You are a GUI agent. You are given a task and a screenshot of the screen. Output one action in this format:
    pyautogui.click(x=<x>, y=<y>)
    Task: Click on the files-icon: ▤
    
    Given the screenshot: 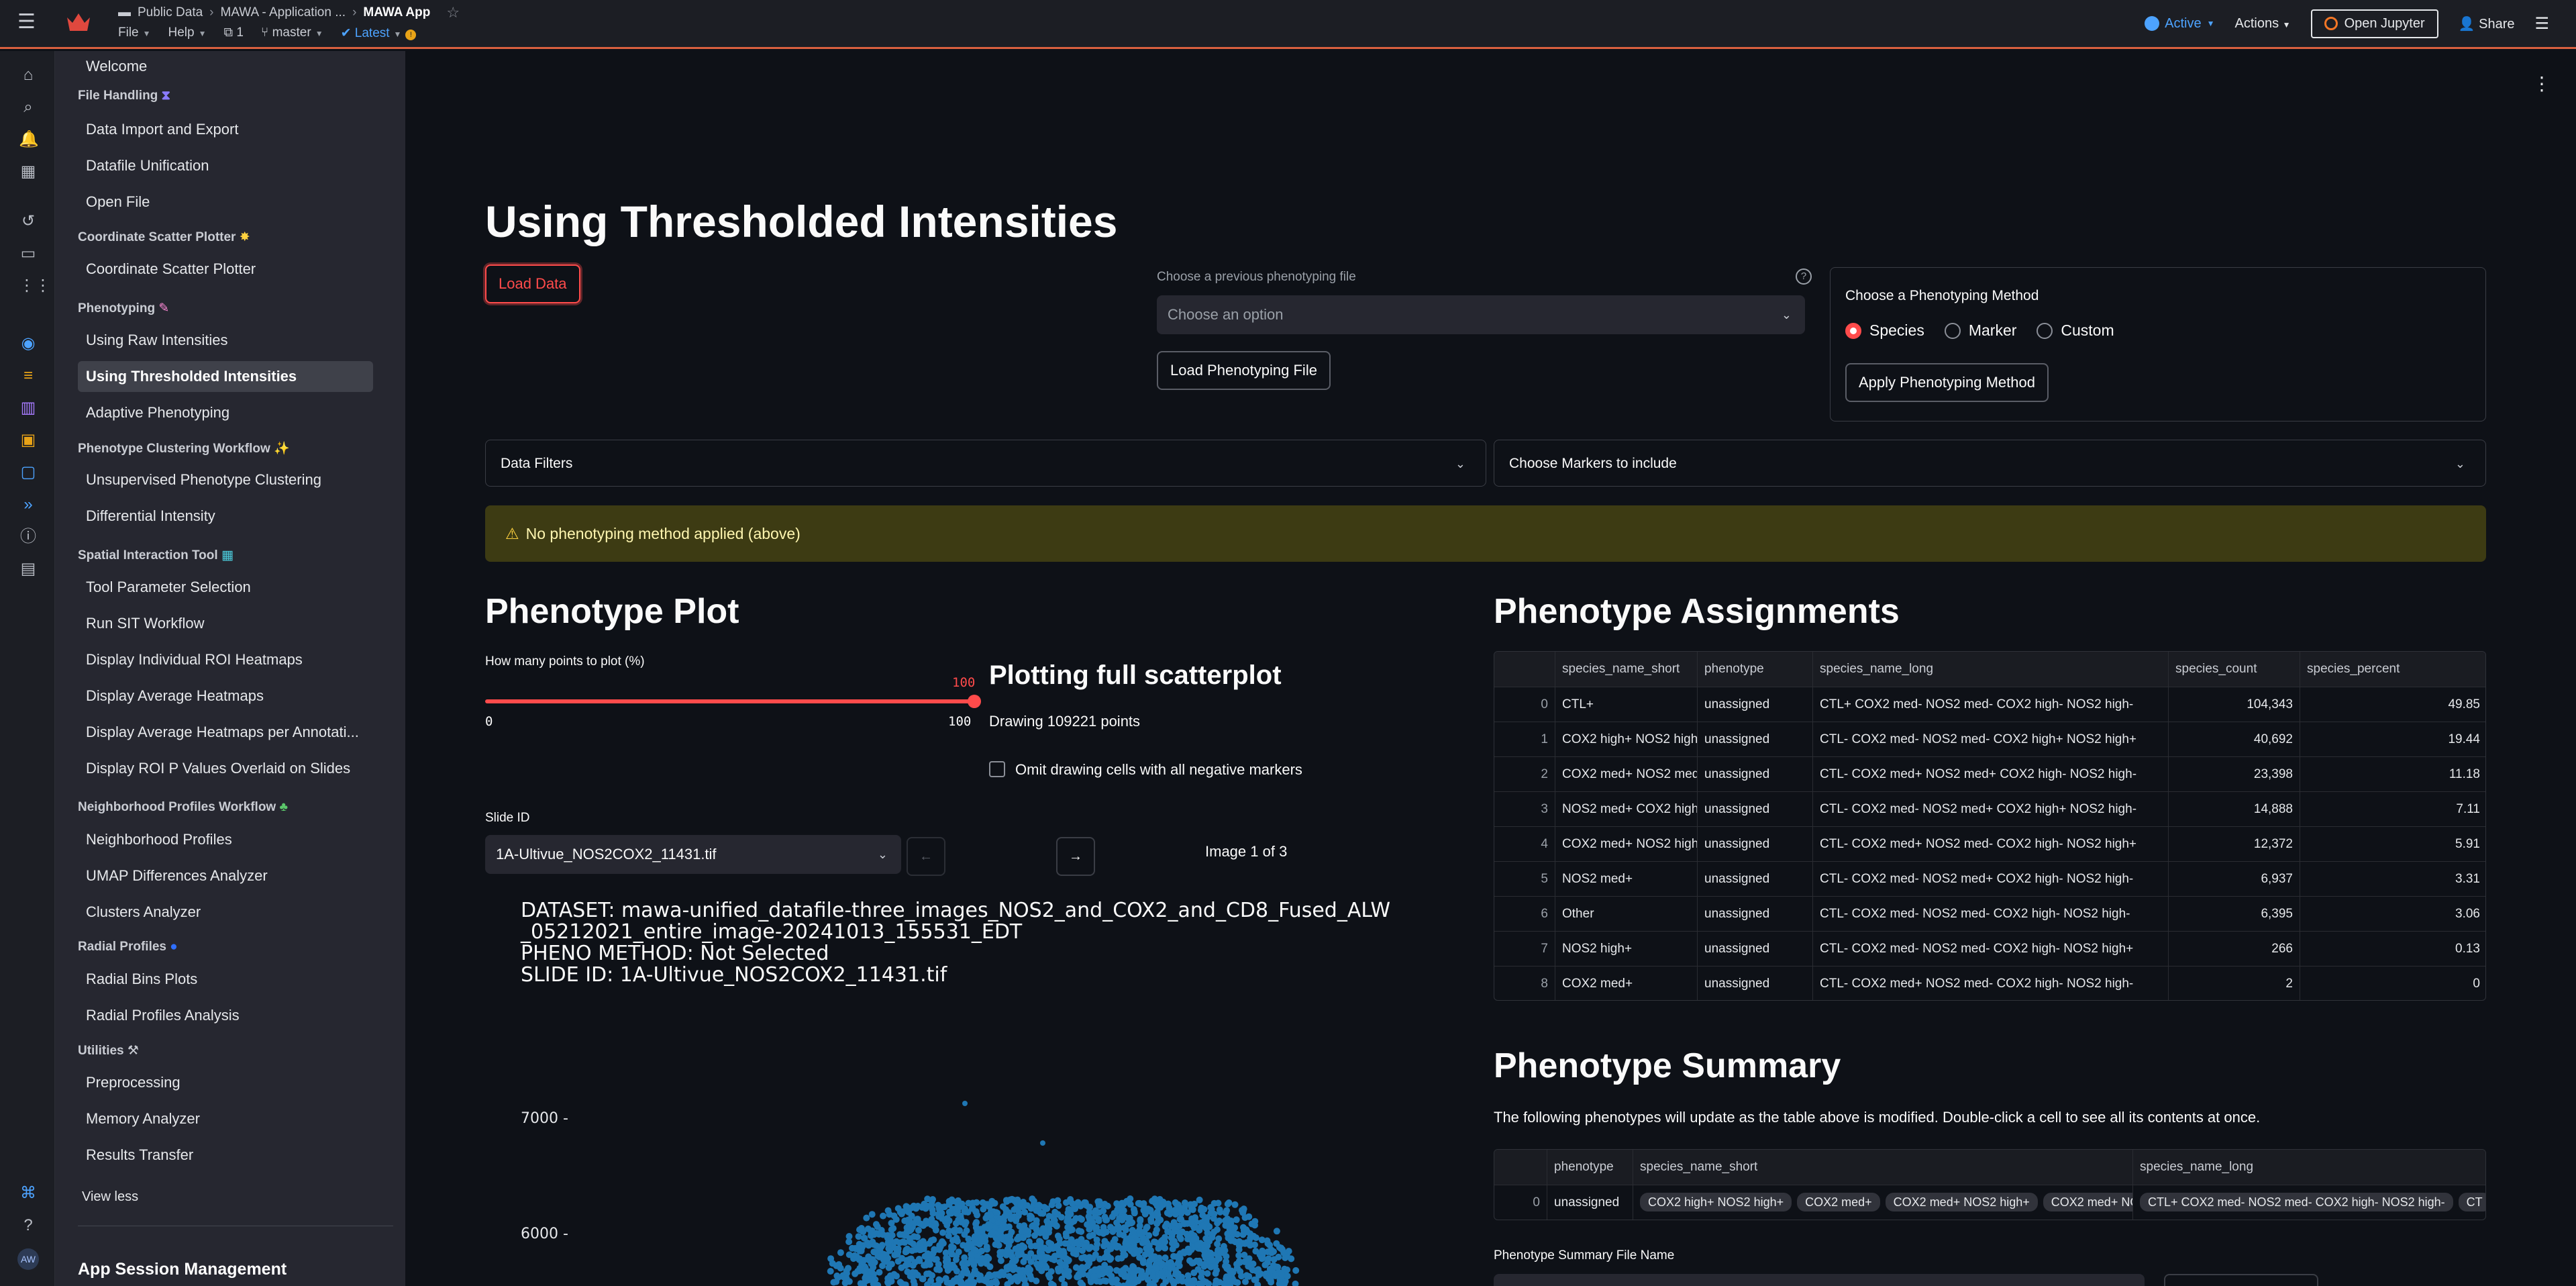 What is the action you would take?
    pyautogui.click(x=28, y=569)
    